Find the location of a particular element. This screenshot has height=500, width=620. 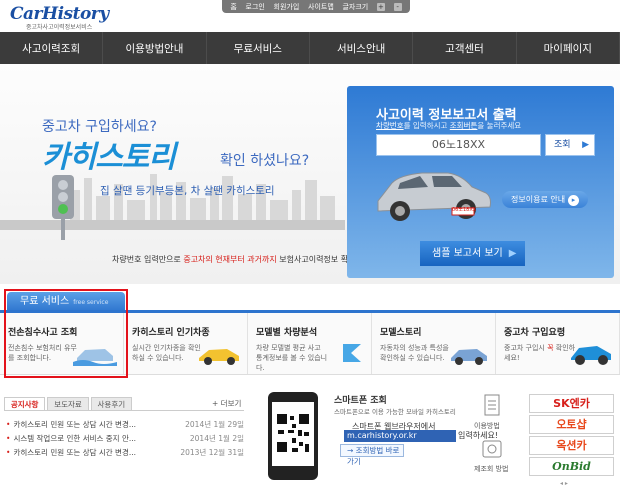

nav-service-info: 서비스안내 is located at coordinates (362, 48).